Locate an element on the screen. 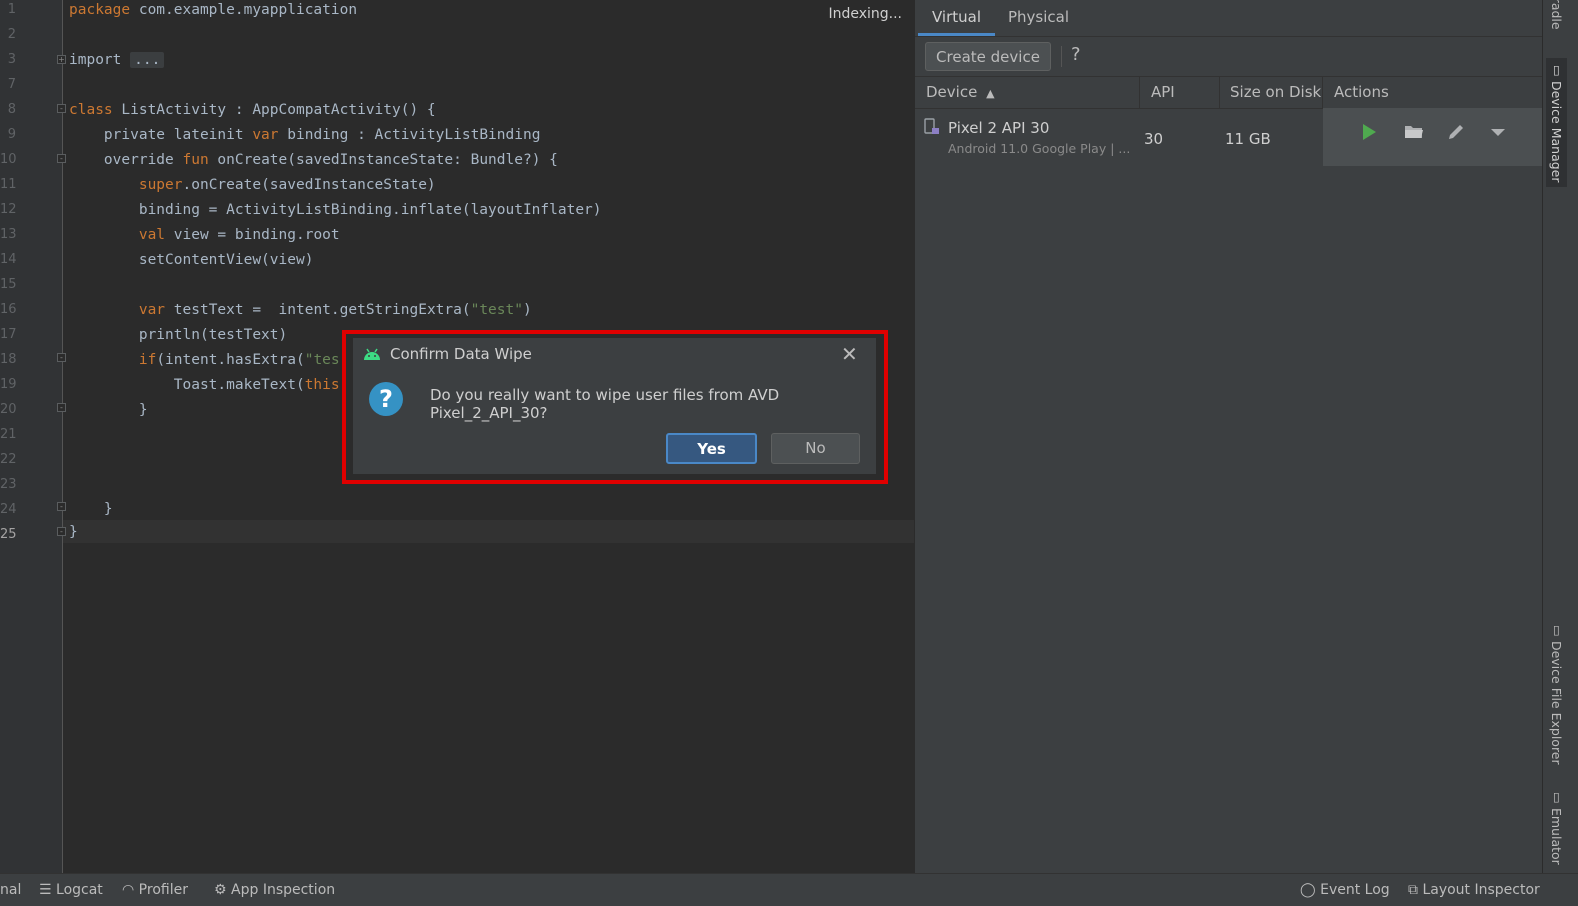 This screenshot has height=906, width=1578. tool-window-device-manager: ▯ Device Manager is located at coordinates (1556, 122).